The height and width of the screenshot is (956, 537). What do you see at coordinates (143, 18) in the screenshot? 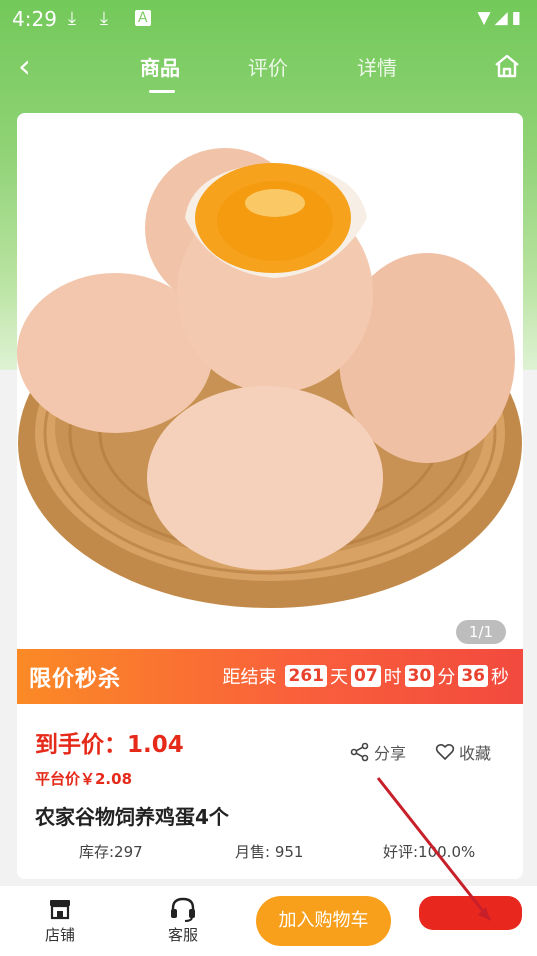
I see `app-notification-icon: A` at bounding box center [143, 18].